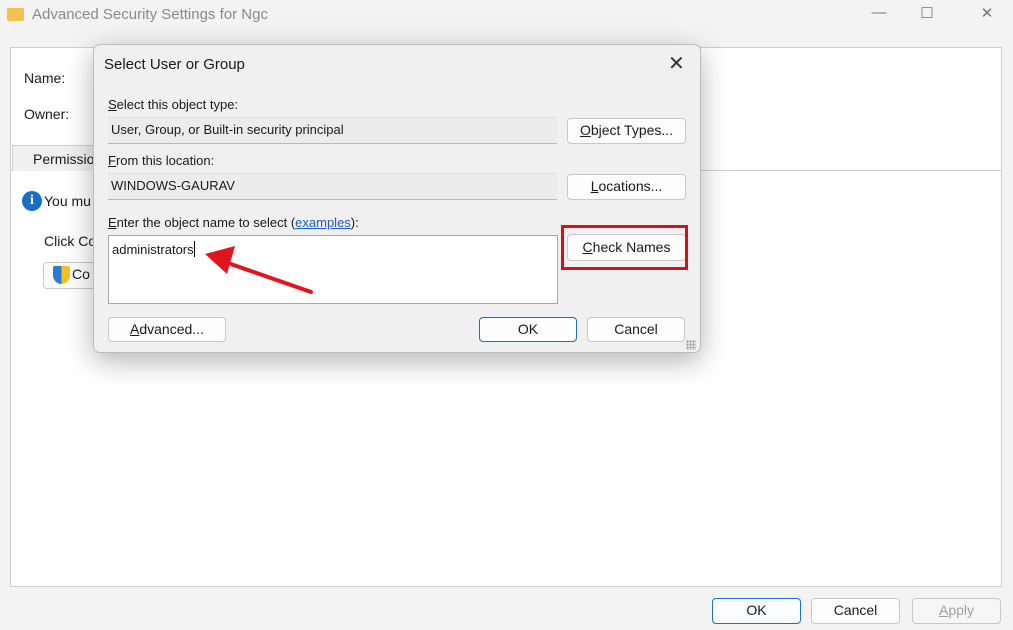 This screenshot has height=630, width=1013. I want to click on apply-button: Apply, so click(956, 611).